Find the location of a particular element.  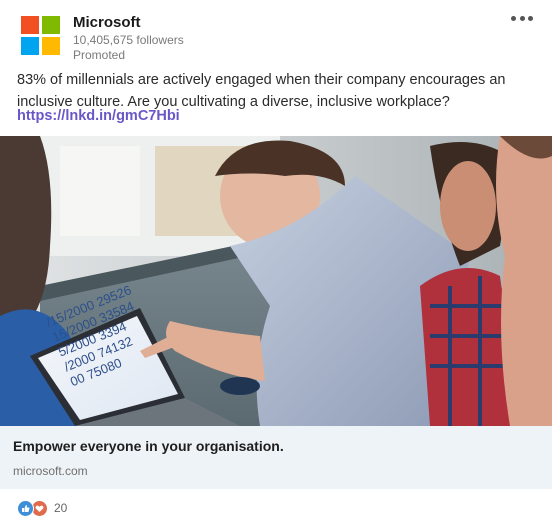

logo-red-square is located at coordinates (30, 25).